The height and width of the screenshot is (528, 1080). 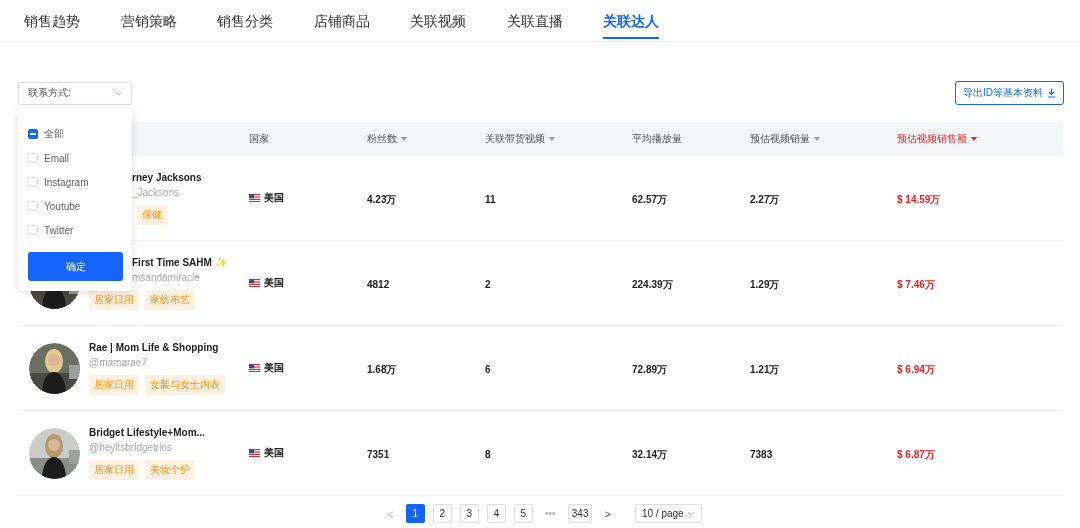 I want to click on tab: 销售分类, so click(x=259, y=20).